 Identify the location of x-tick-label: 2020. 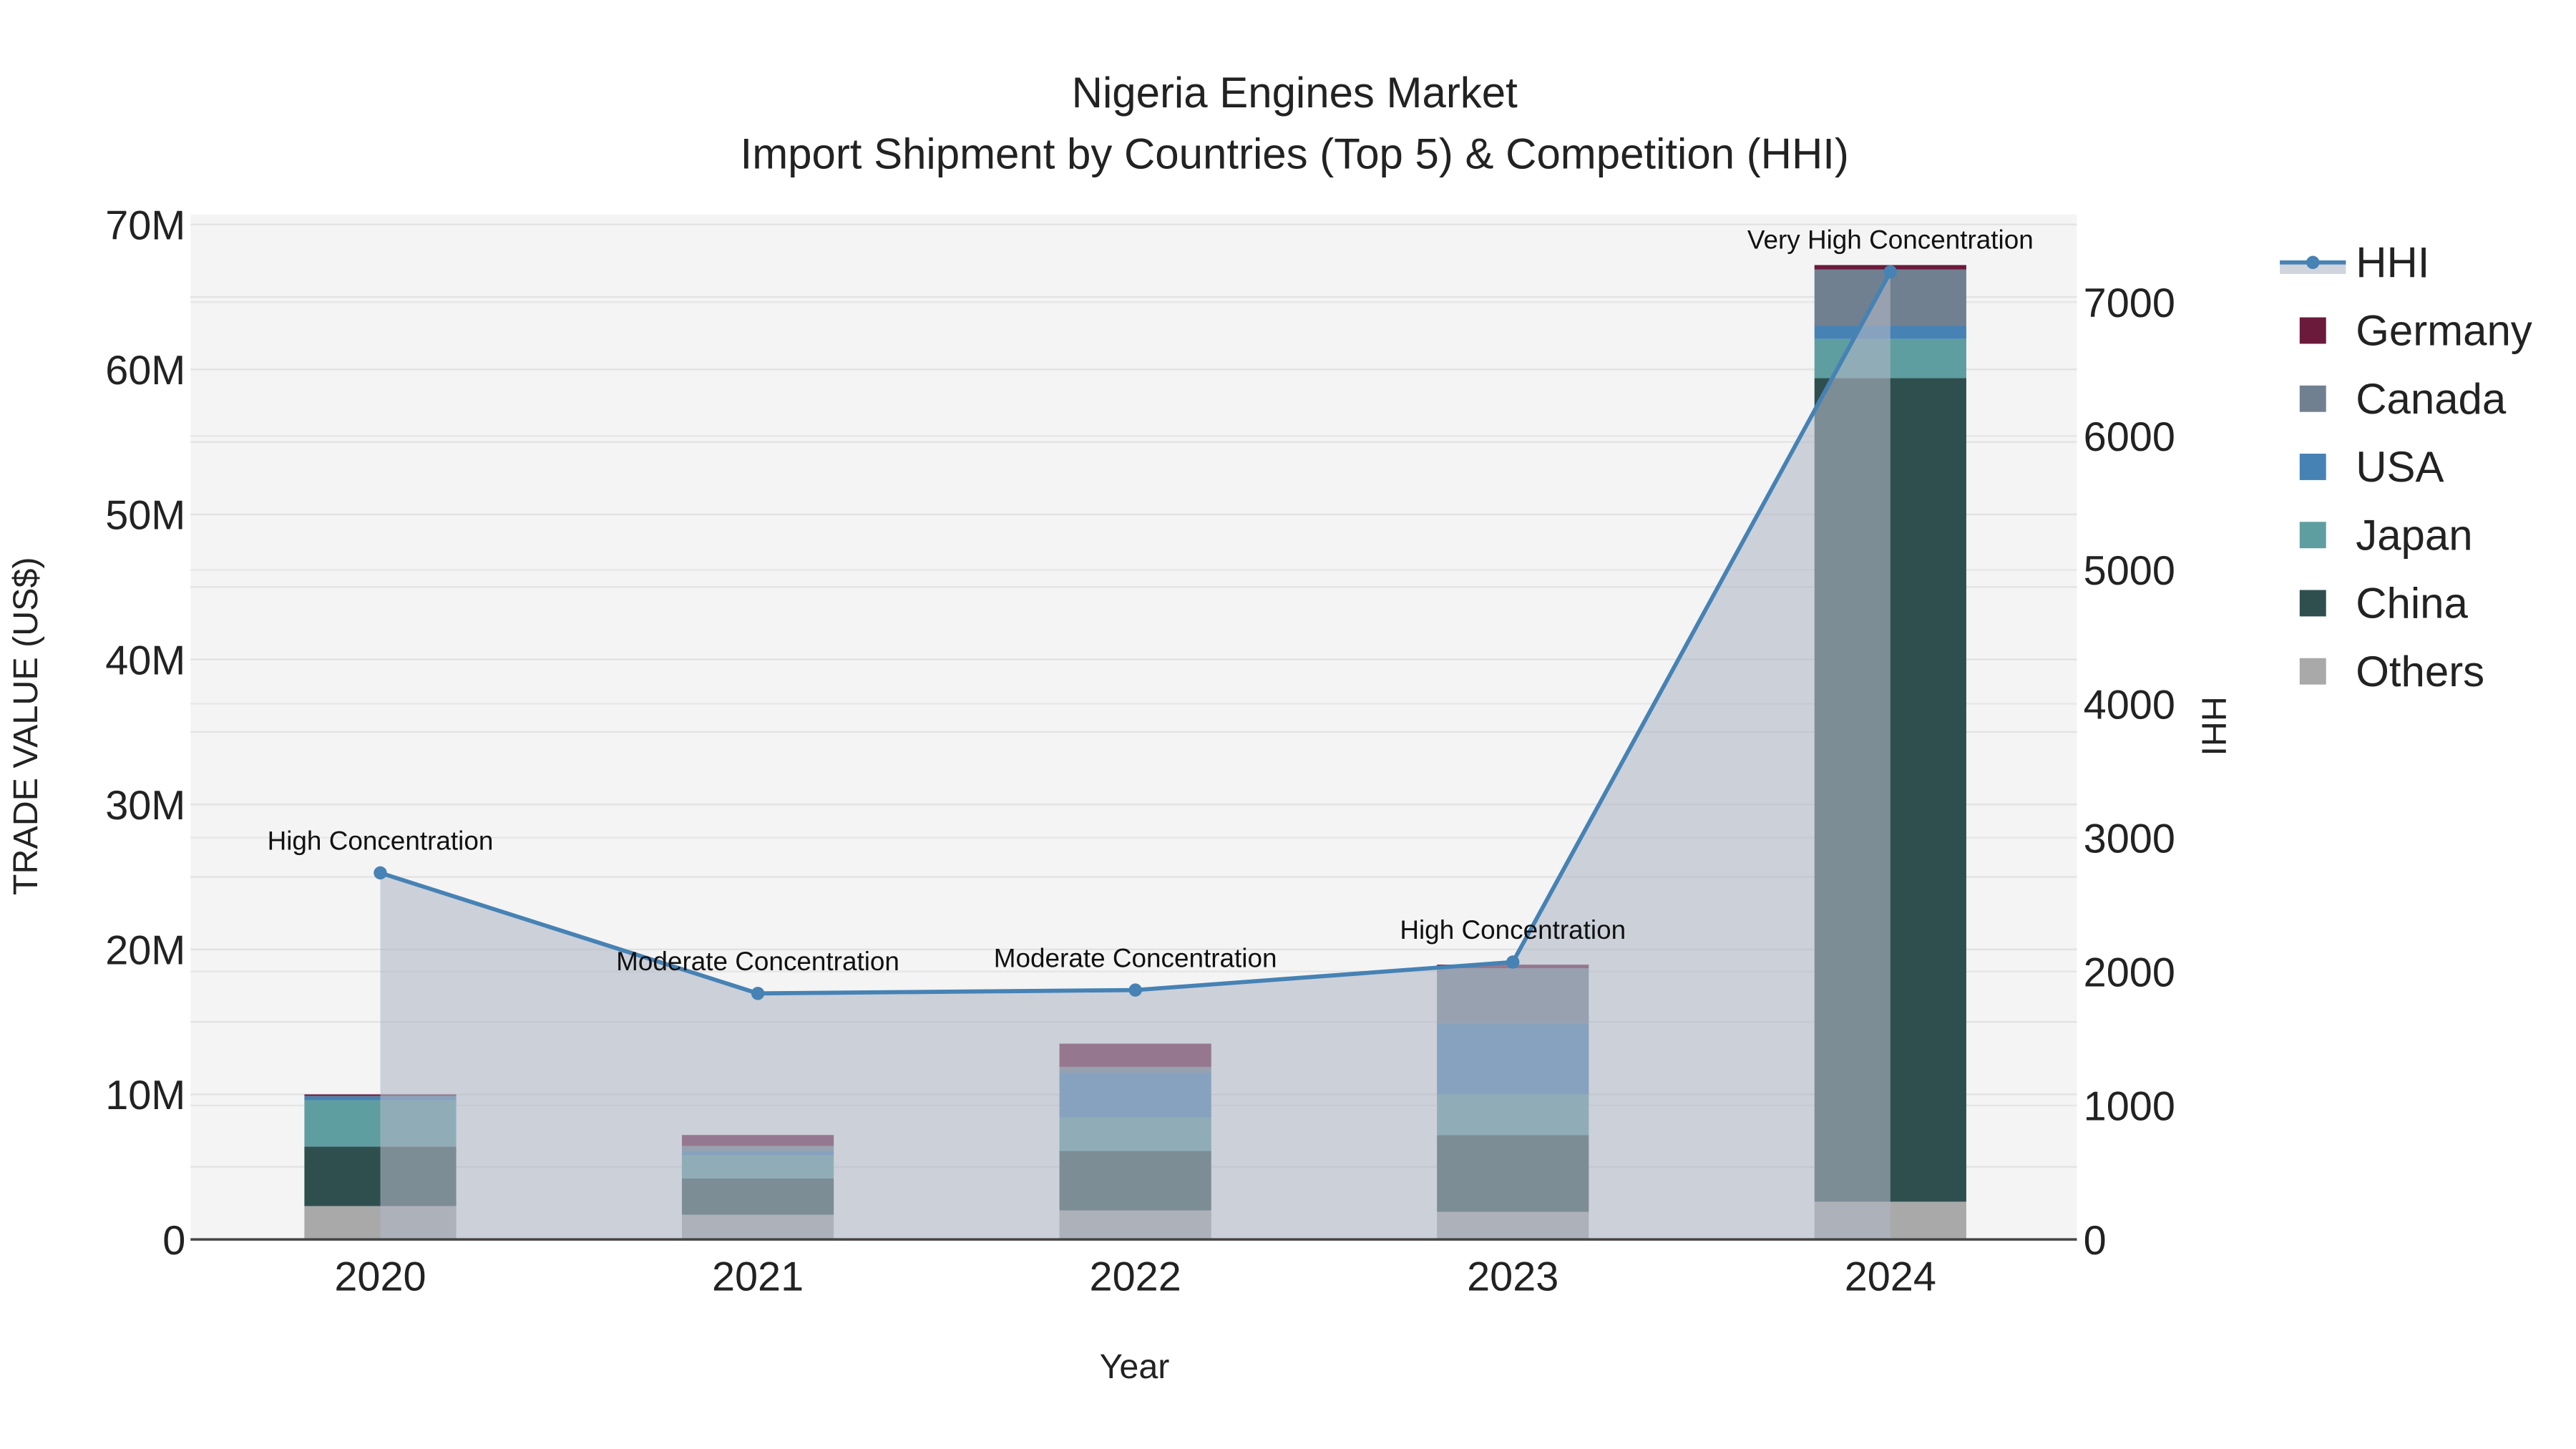
(380, 1277).